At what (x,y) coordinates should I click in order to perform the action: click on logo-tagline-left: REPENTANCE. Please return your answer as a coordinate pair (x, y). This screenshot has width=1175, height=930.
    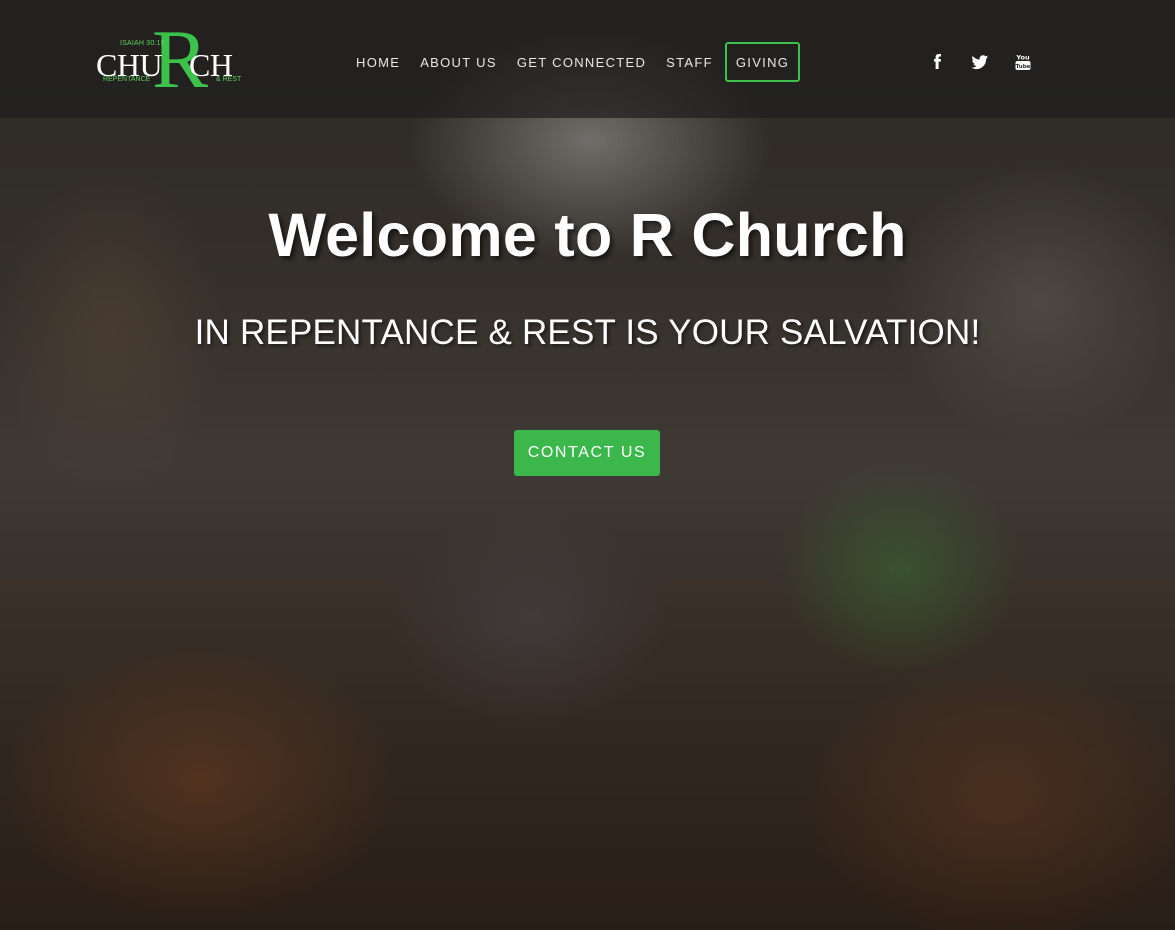
    Looking at the image, I should click on (127, 79).